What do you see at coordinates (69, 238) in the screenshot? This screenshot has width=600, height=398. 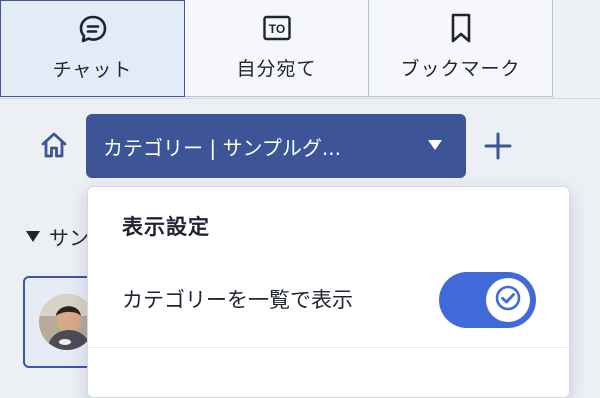 I see `group-header-label: サン` at bounding box center [69, 238].